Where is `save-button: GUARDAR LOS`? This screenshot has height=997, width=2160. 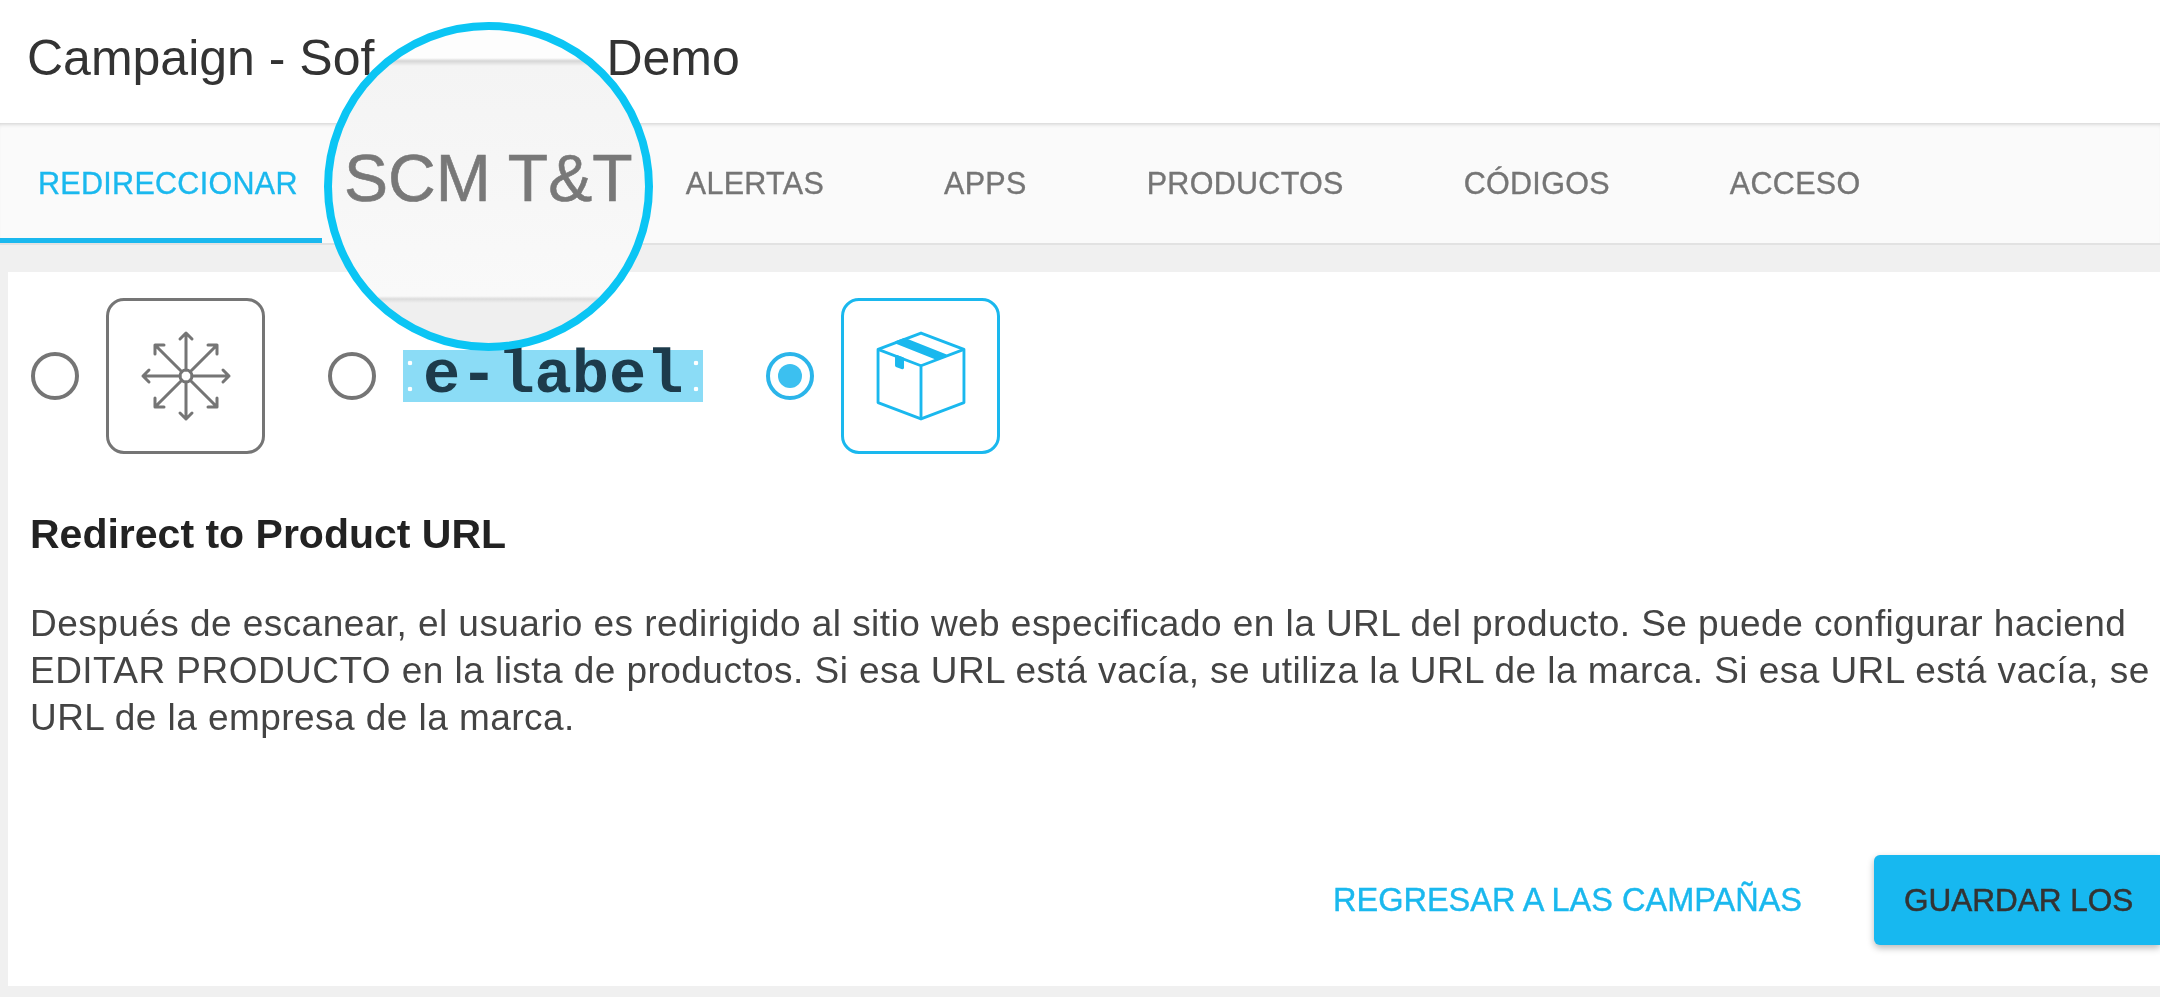
save-button: GUARDAR LOS is located at coordinates (2017, 900).